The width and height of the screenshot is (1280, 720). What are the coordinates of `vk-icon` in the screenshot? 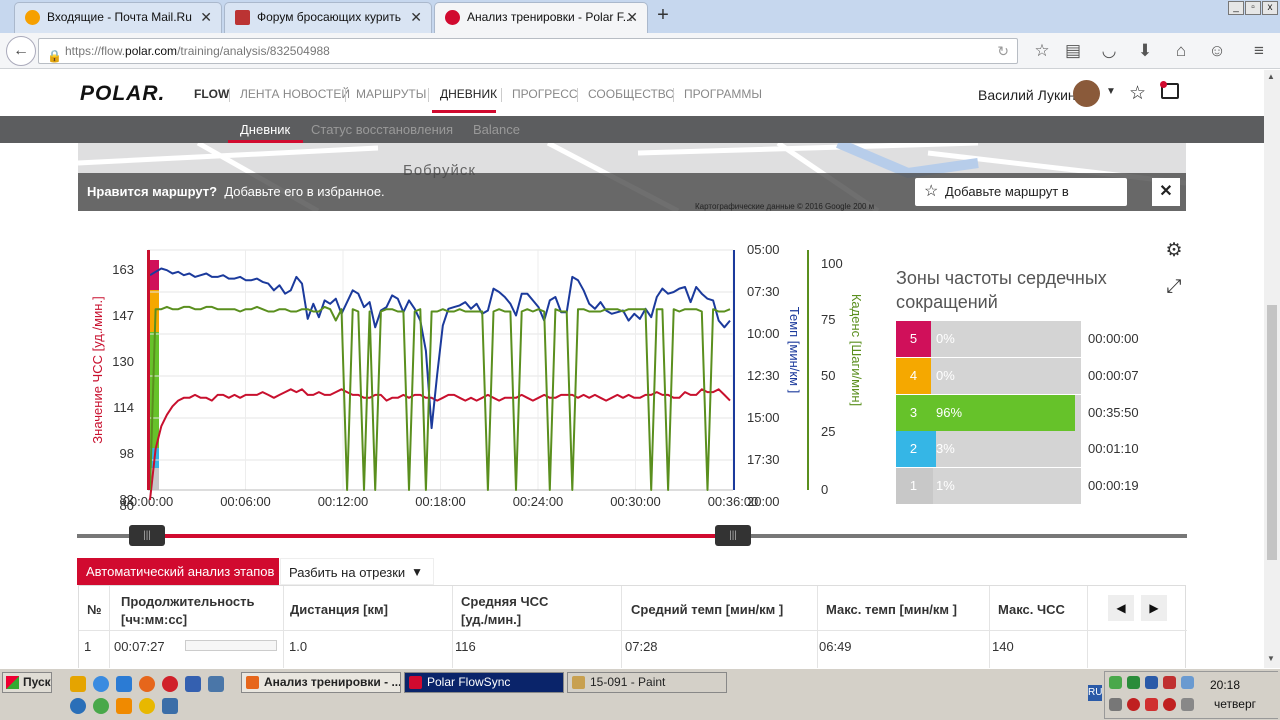 It's located at (216, 684).